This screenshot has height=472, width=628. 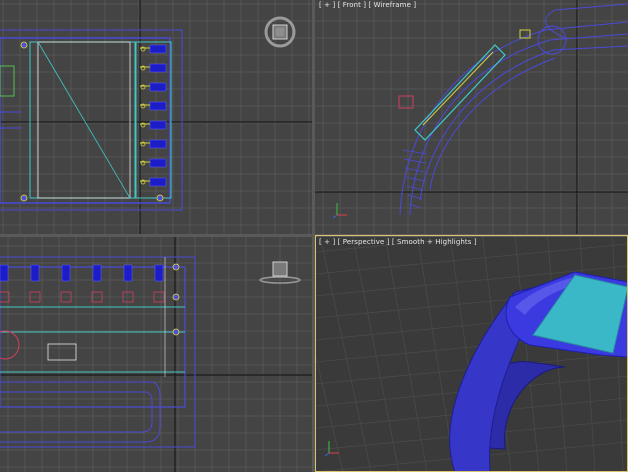 What do you see at coordinates (367, 5) in the screenshot?
I see `viewport-front-label: [ + ] [ Front ] [ Wireframe ]` at bounding box center [367, 5].